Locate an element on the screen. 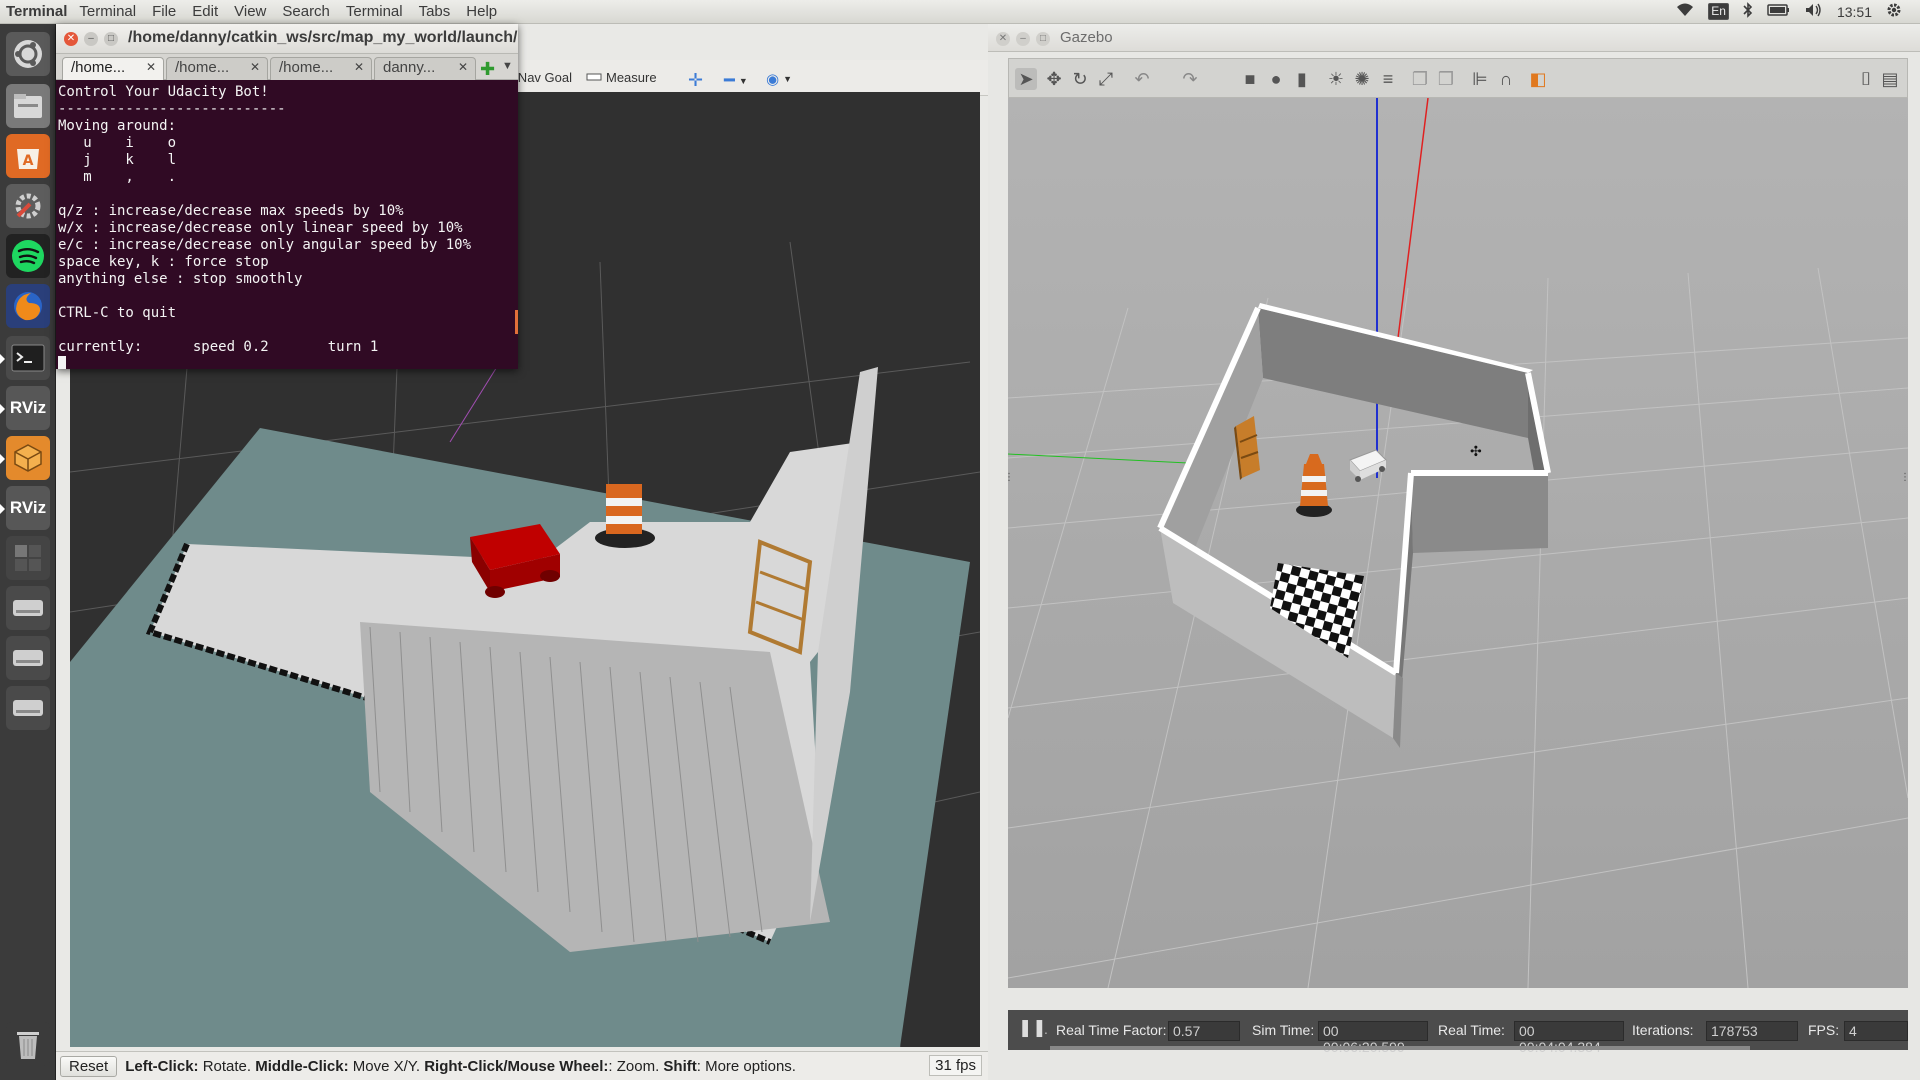  menu-help: Help is located at coordinates (481, 11).